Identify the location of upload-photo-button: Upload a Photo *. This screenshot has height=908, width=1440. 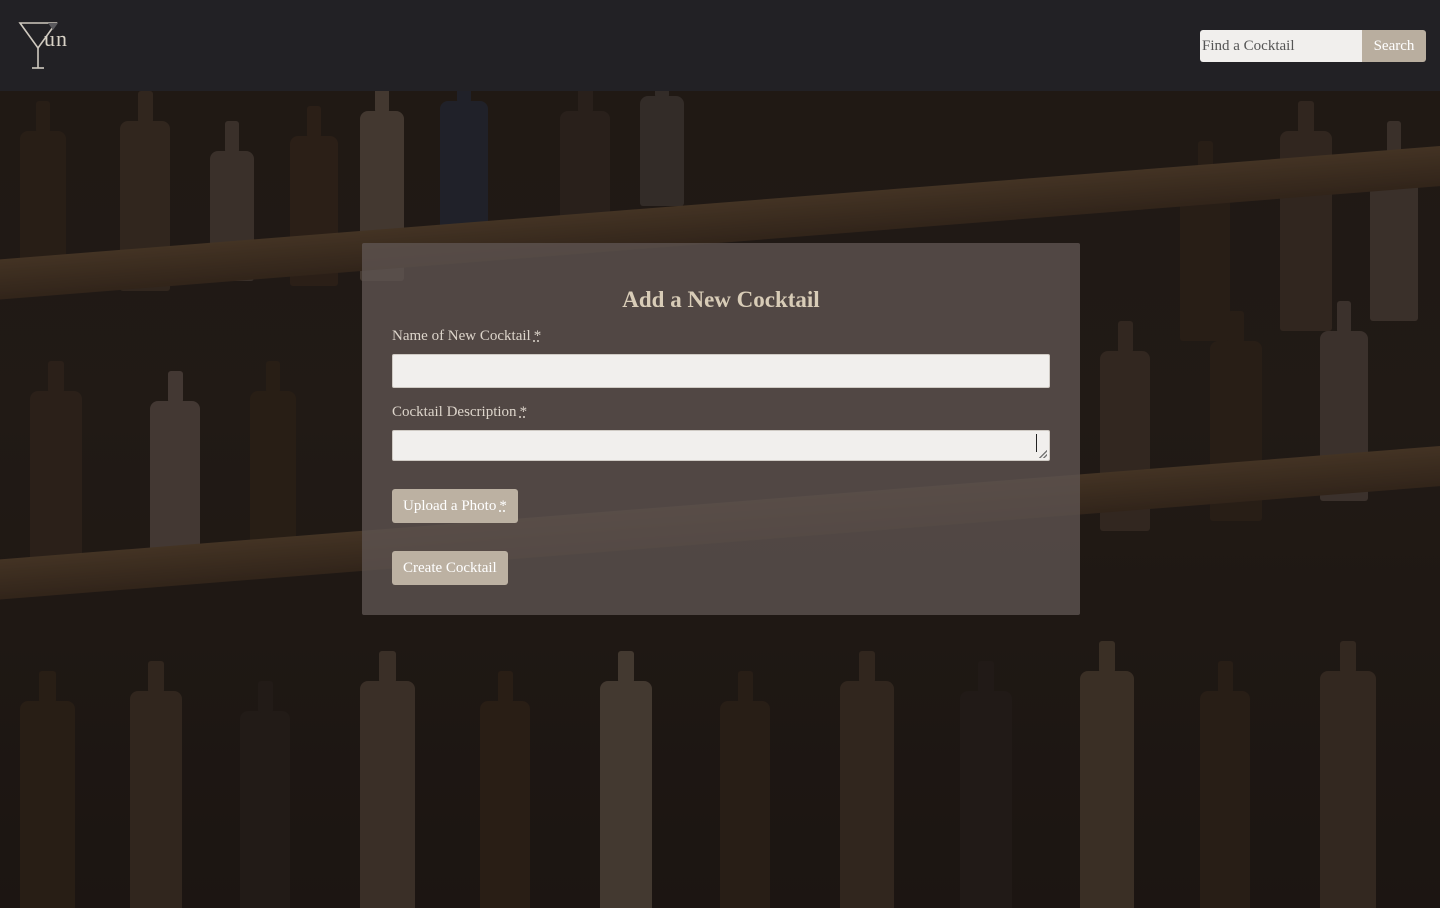
(455, 506).